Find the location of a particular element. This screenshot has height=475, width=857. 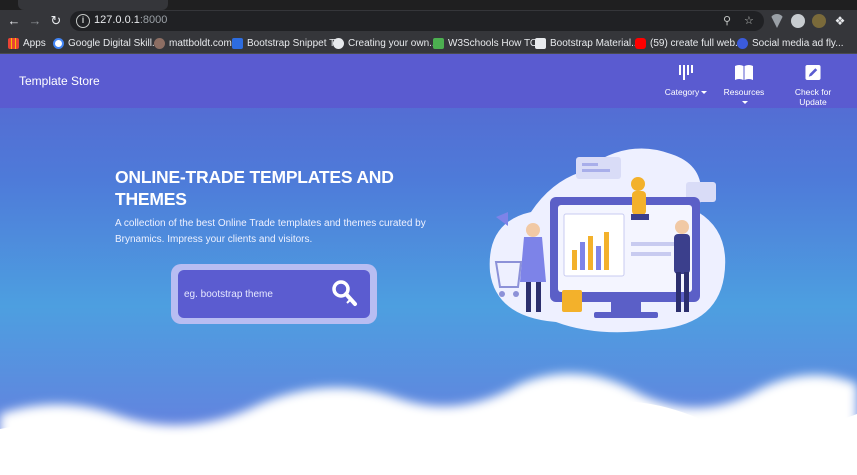

avatar-icon is located at coordinates (159, 43).